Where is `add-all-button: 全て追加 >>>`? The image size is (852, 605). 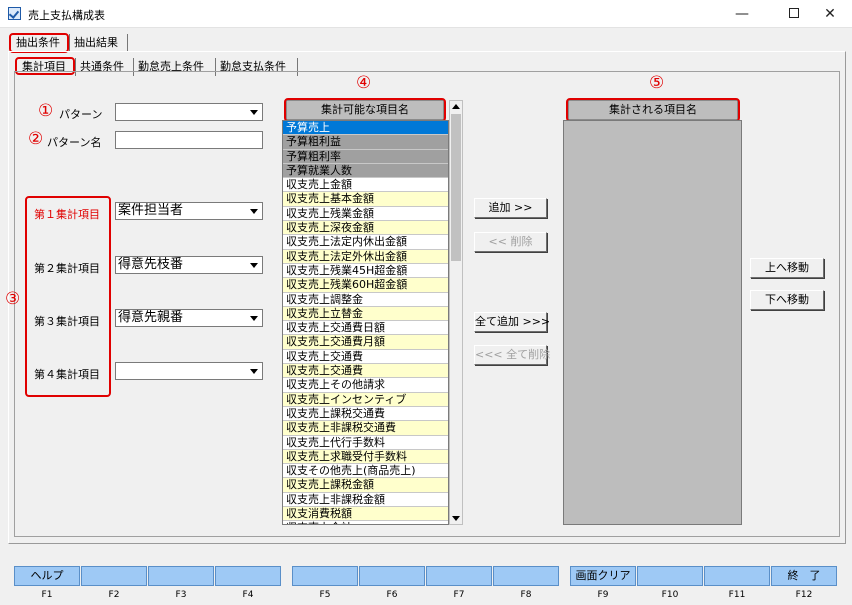
add-all-button: 全て追加 >>> is located at coordinates (512, 322).